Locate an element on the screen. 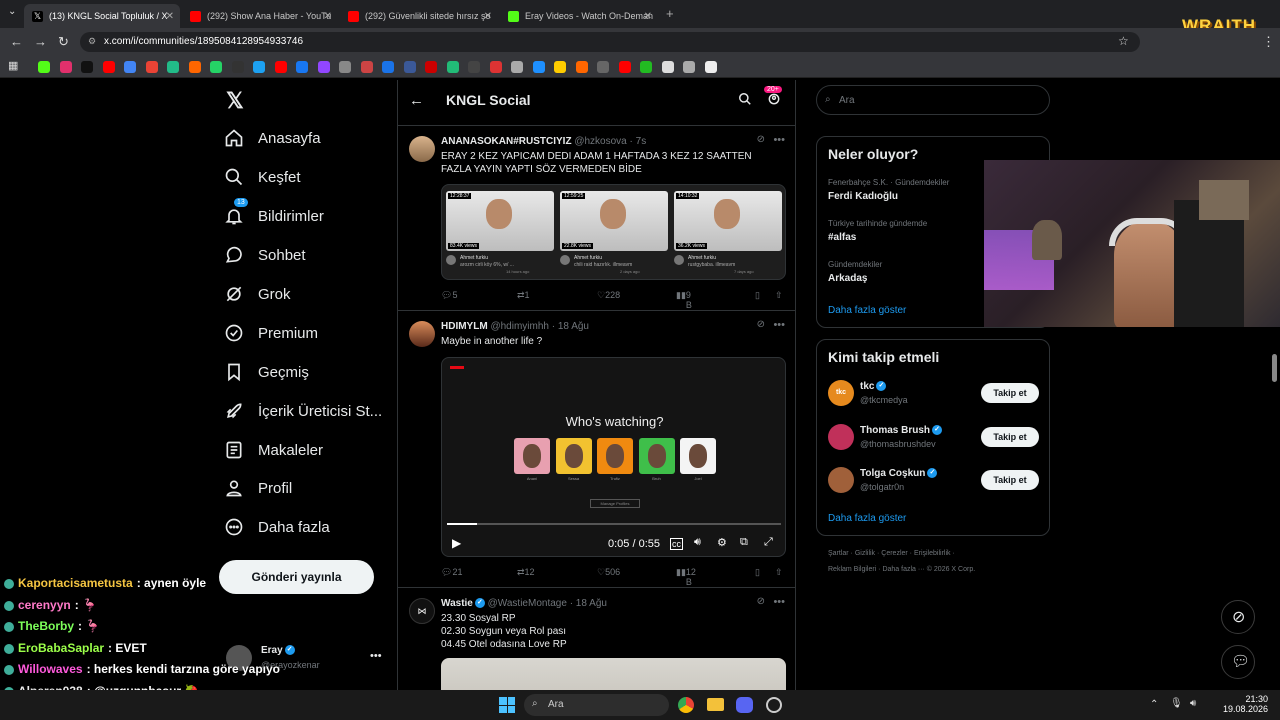  site-info-icon: ⚙ is located at coordinates (92, 41).